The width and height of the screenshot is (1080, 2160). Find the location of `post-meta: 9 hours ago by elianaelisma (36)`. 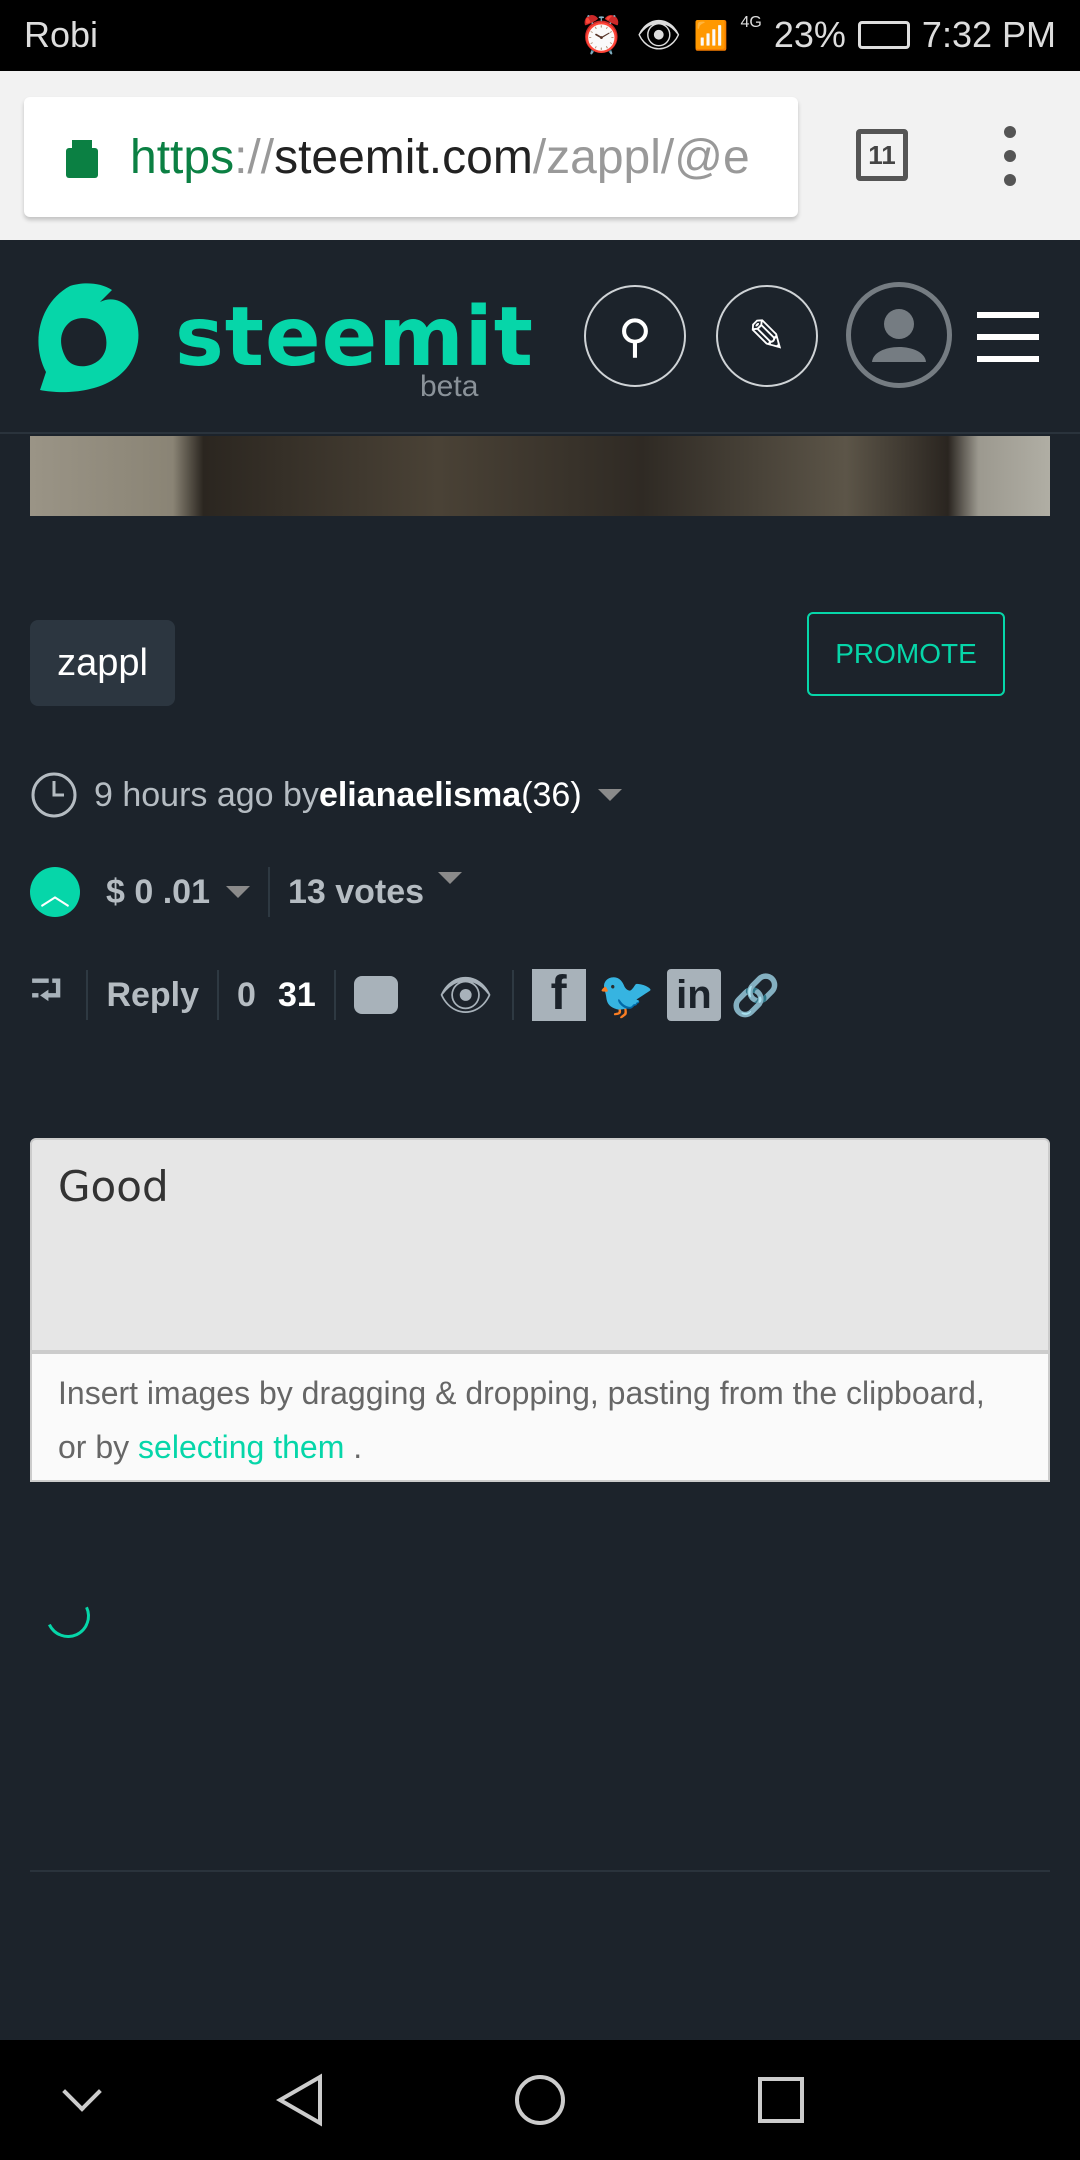

post-meta: 9 hours ago by elianaelisma (36) is located at coordinates (326, 795).